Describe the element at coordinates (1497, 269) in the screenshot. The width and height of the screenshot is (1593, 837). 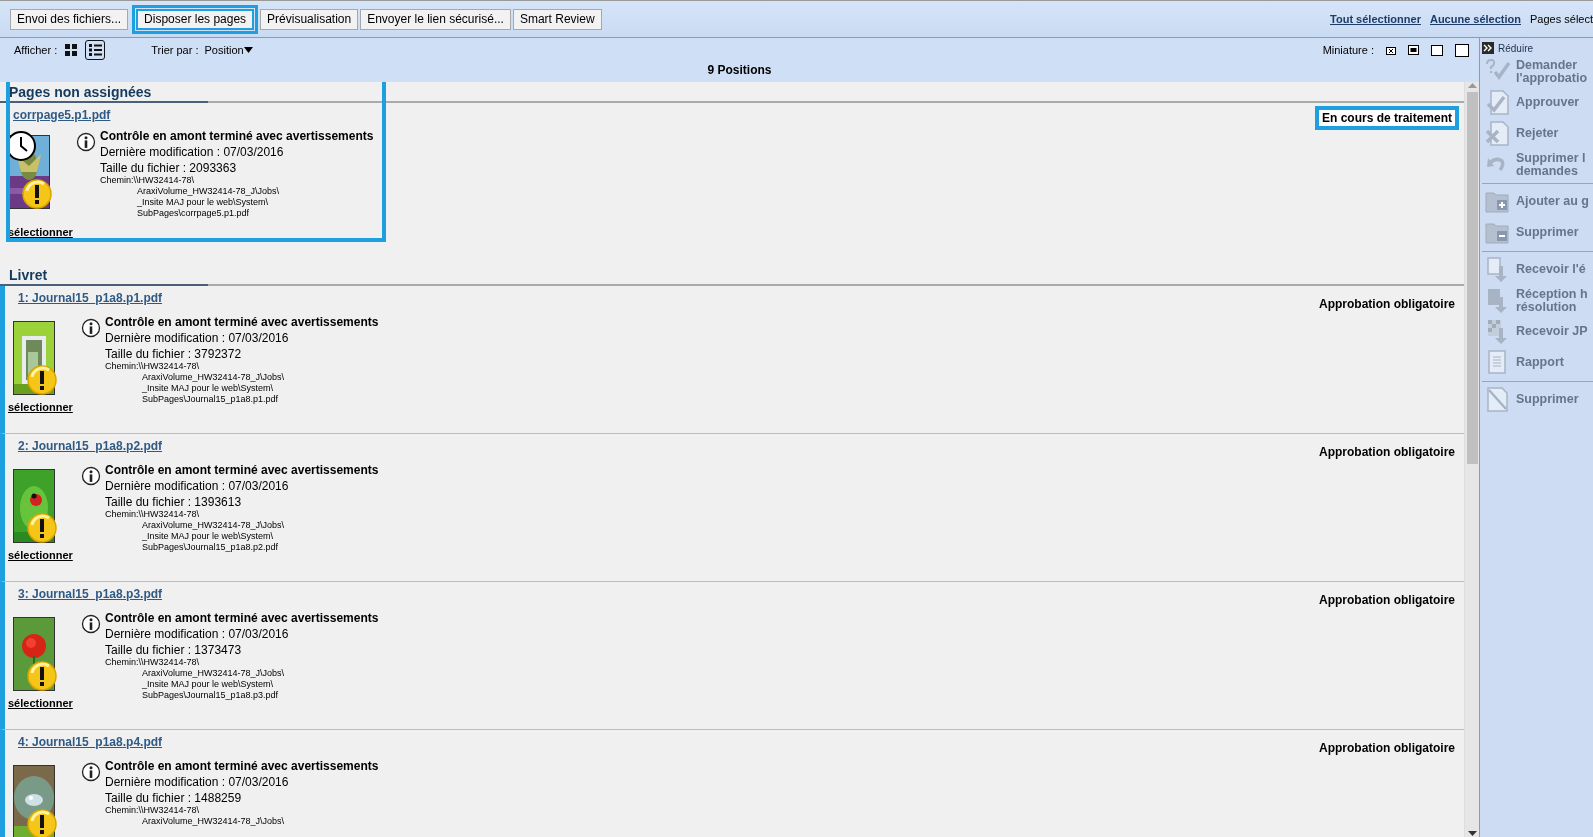
I see `download-icon` at that location.